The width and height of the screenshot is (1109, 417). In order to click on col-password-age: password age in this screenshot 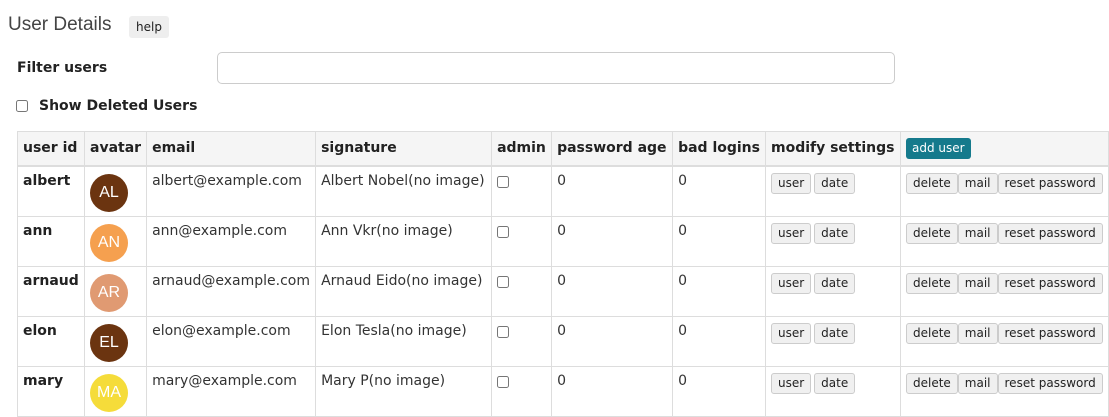, I will do `click(612, 149)`.